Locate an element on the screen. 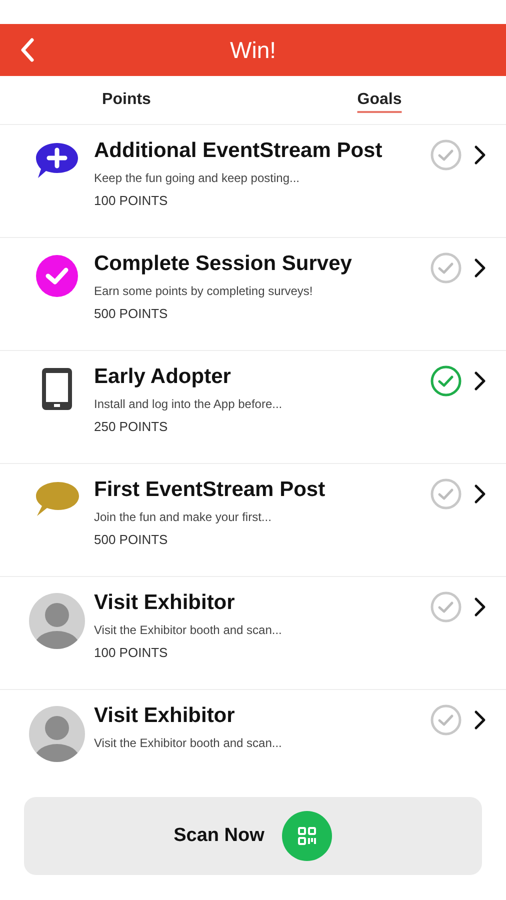 The height and width of the screenshot is (900, 506). qr-code-icon is located at coordinates (307, 836).